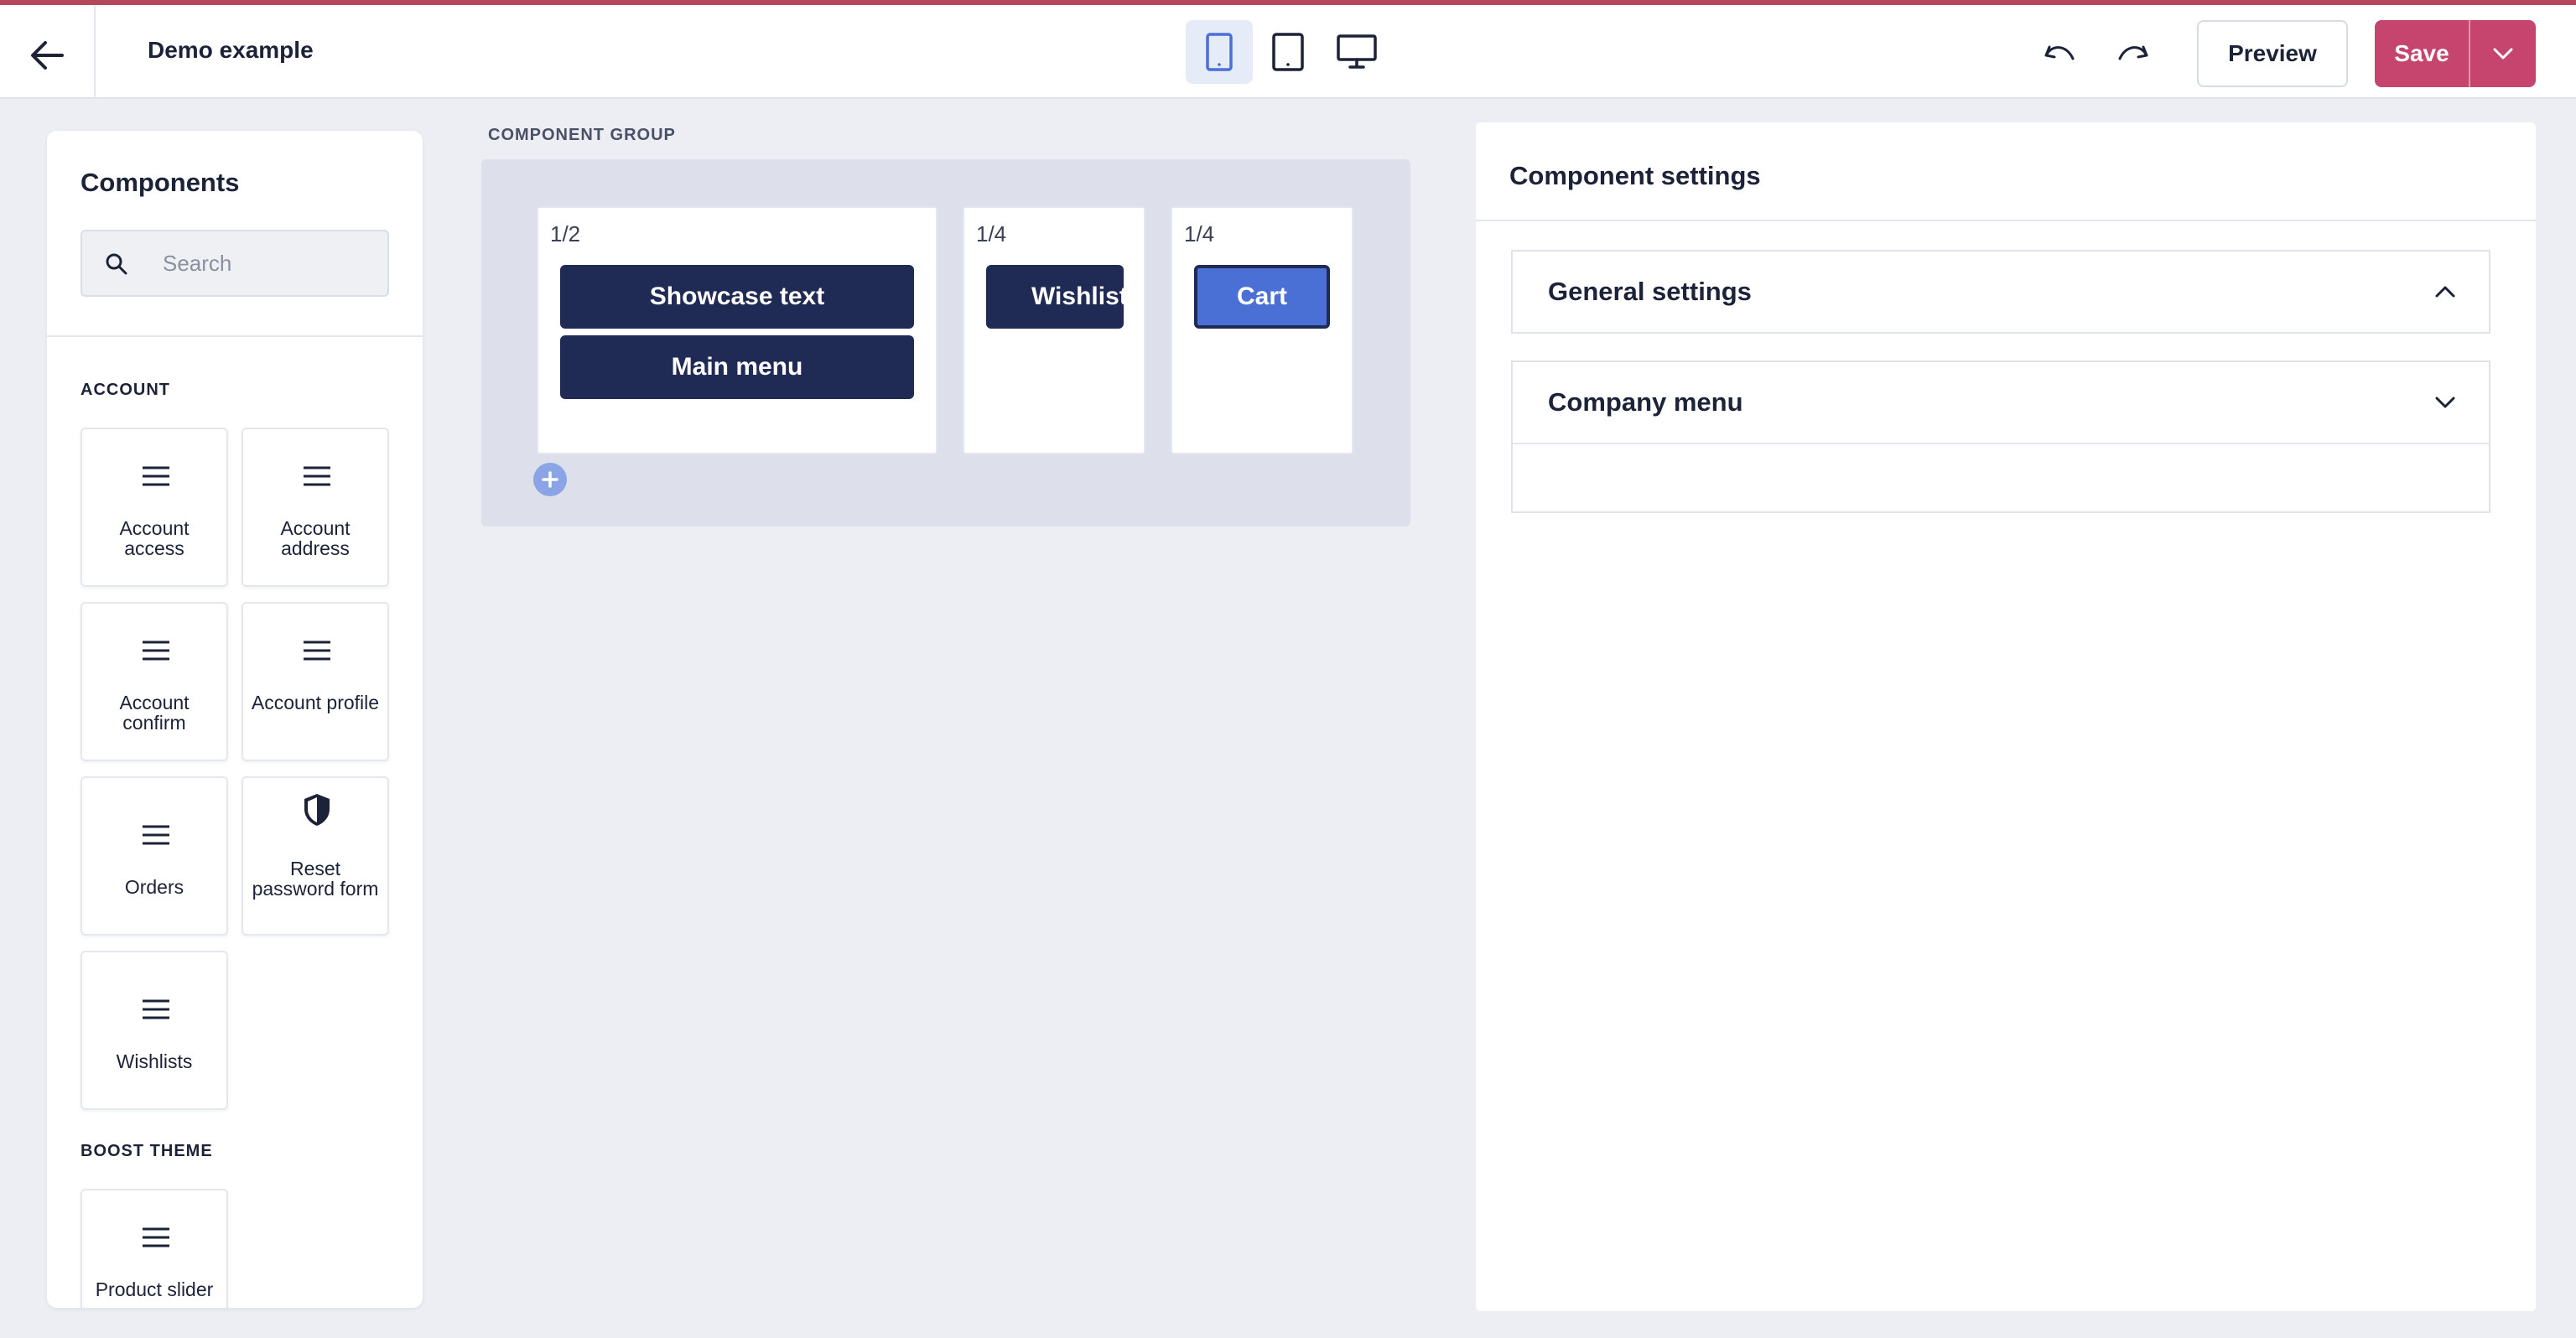  I want to click on undo-button, so click(2059, 54).